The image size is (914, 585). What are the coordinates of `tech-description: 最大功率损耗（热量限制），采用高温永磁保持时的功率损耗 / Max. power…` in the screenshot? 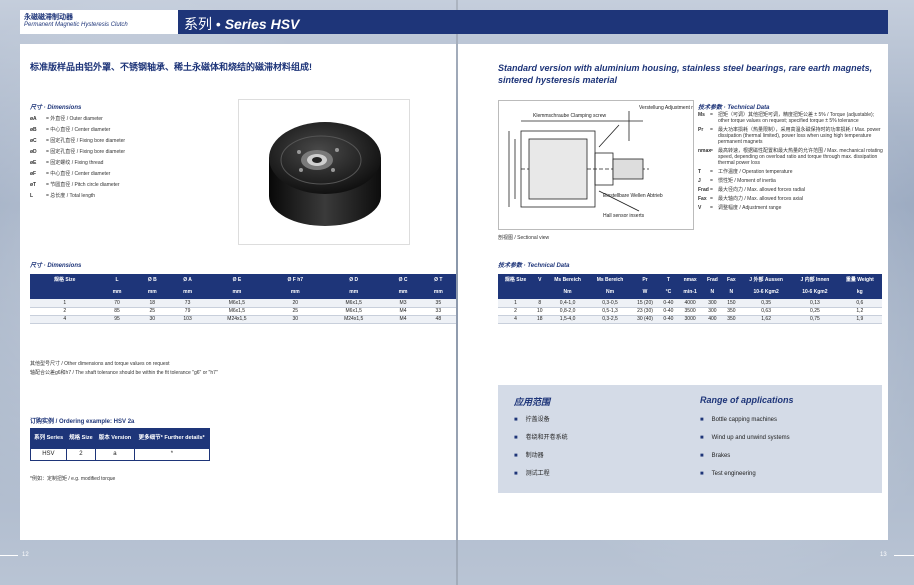 It's located at (799, 136).